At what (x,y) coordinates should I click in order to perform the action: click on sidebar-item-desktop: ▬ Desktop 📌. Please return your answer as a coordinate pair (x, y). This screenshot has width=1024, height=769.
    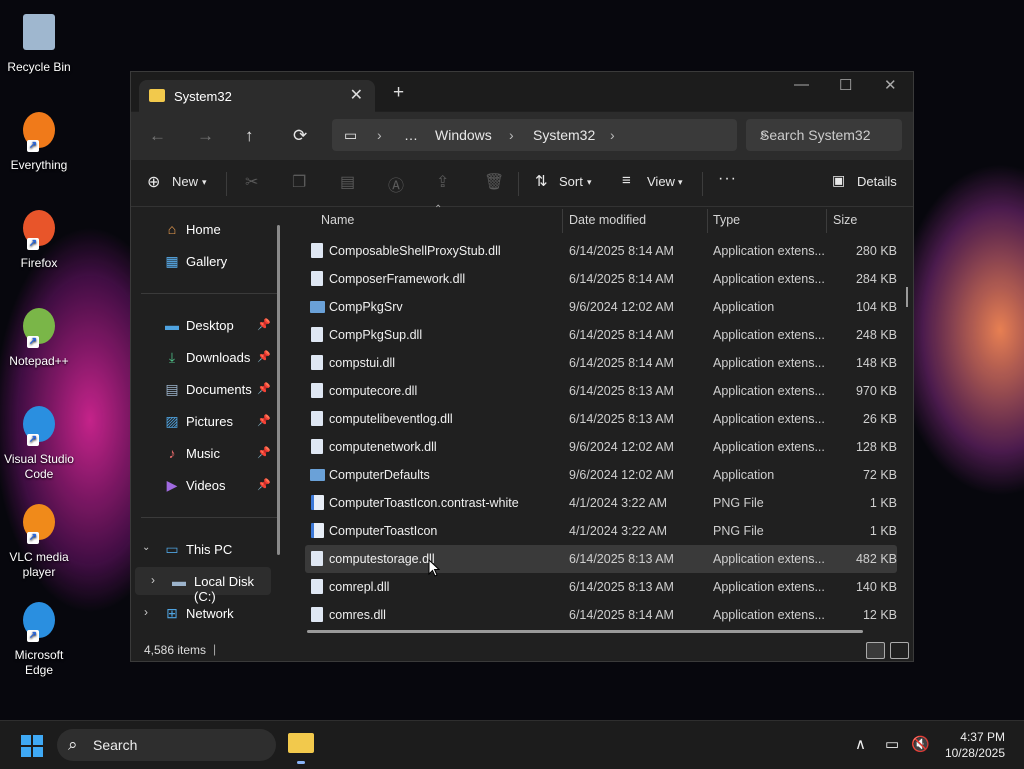
    Looking at the image, I should click on (209, 325).